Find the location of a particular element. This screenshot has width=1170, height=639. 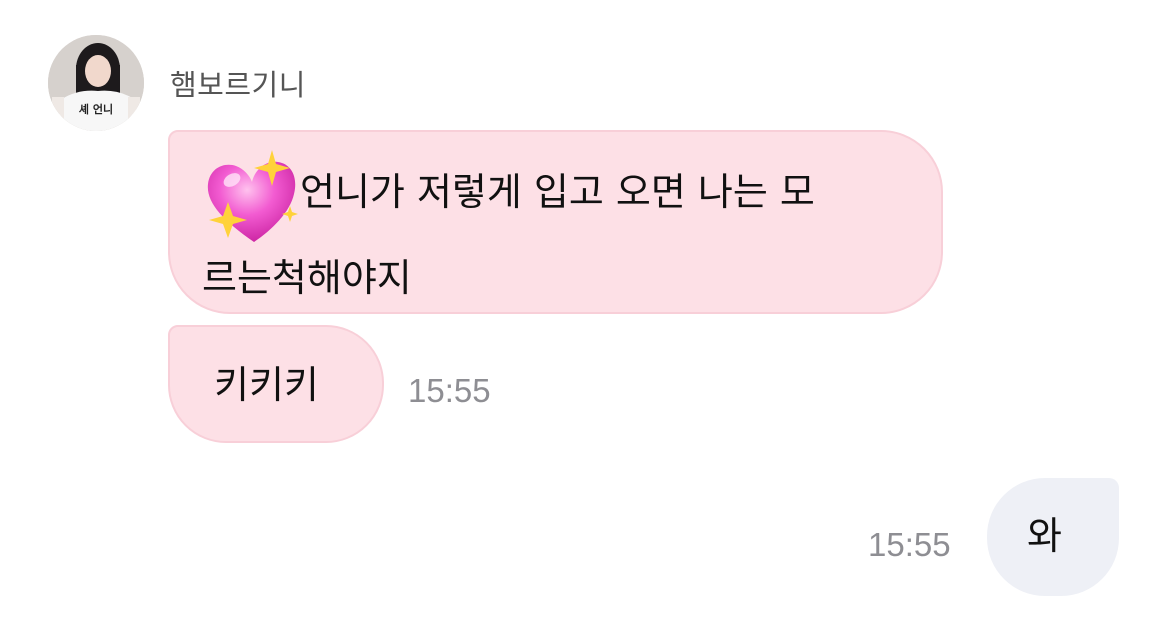

avatar-photo: 셰 언니 is located at coordinates (96, 83).